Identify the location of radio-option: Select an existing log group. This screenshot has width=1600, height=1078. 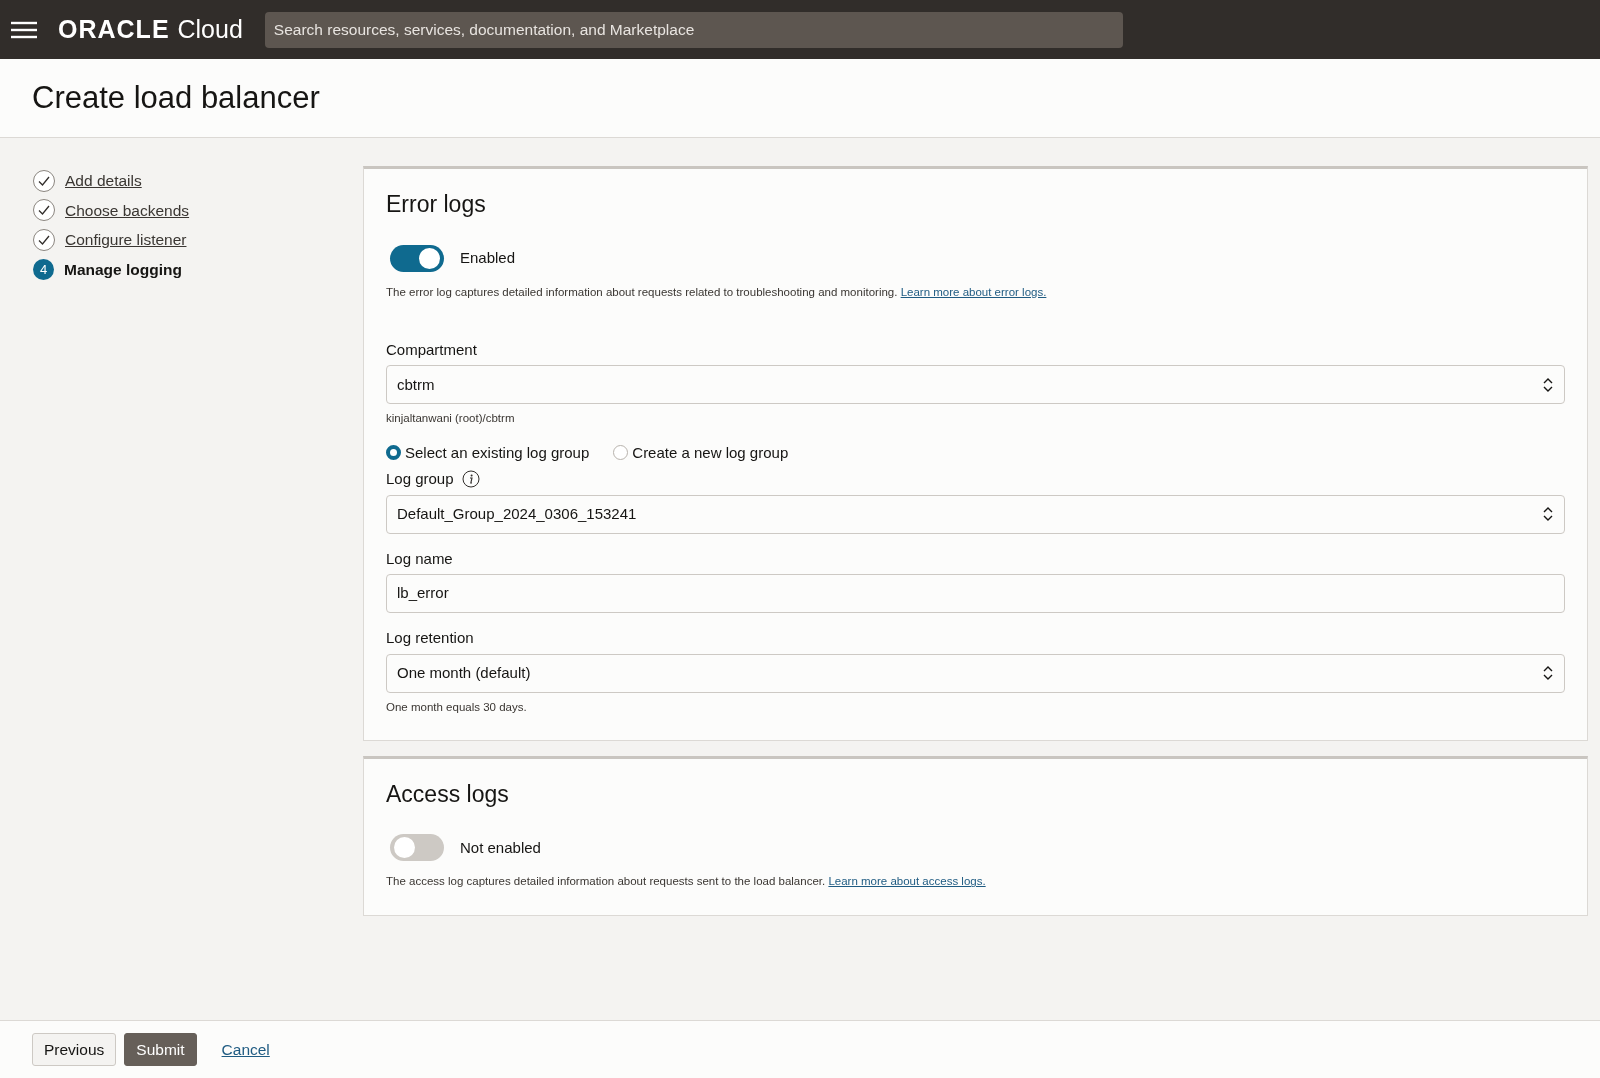
(488, 453).